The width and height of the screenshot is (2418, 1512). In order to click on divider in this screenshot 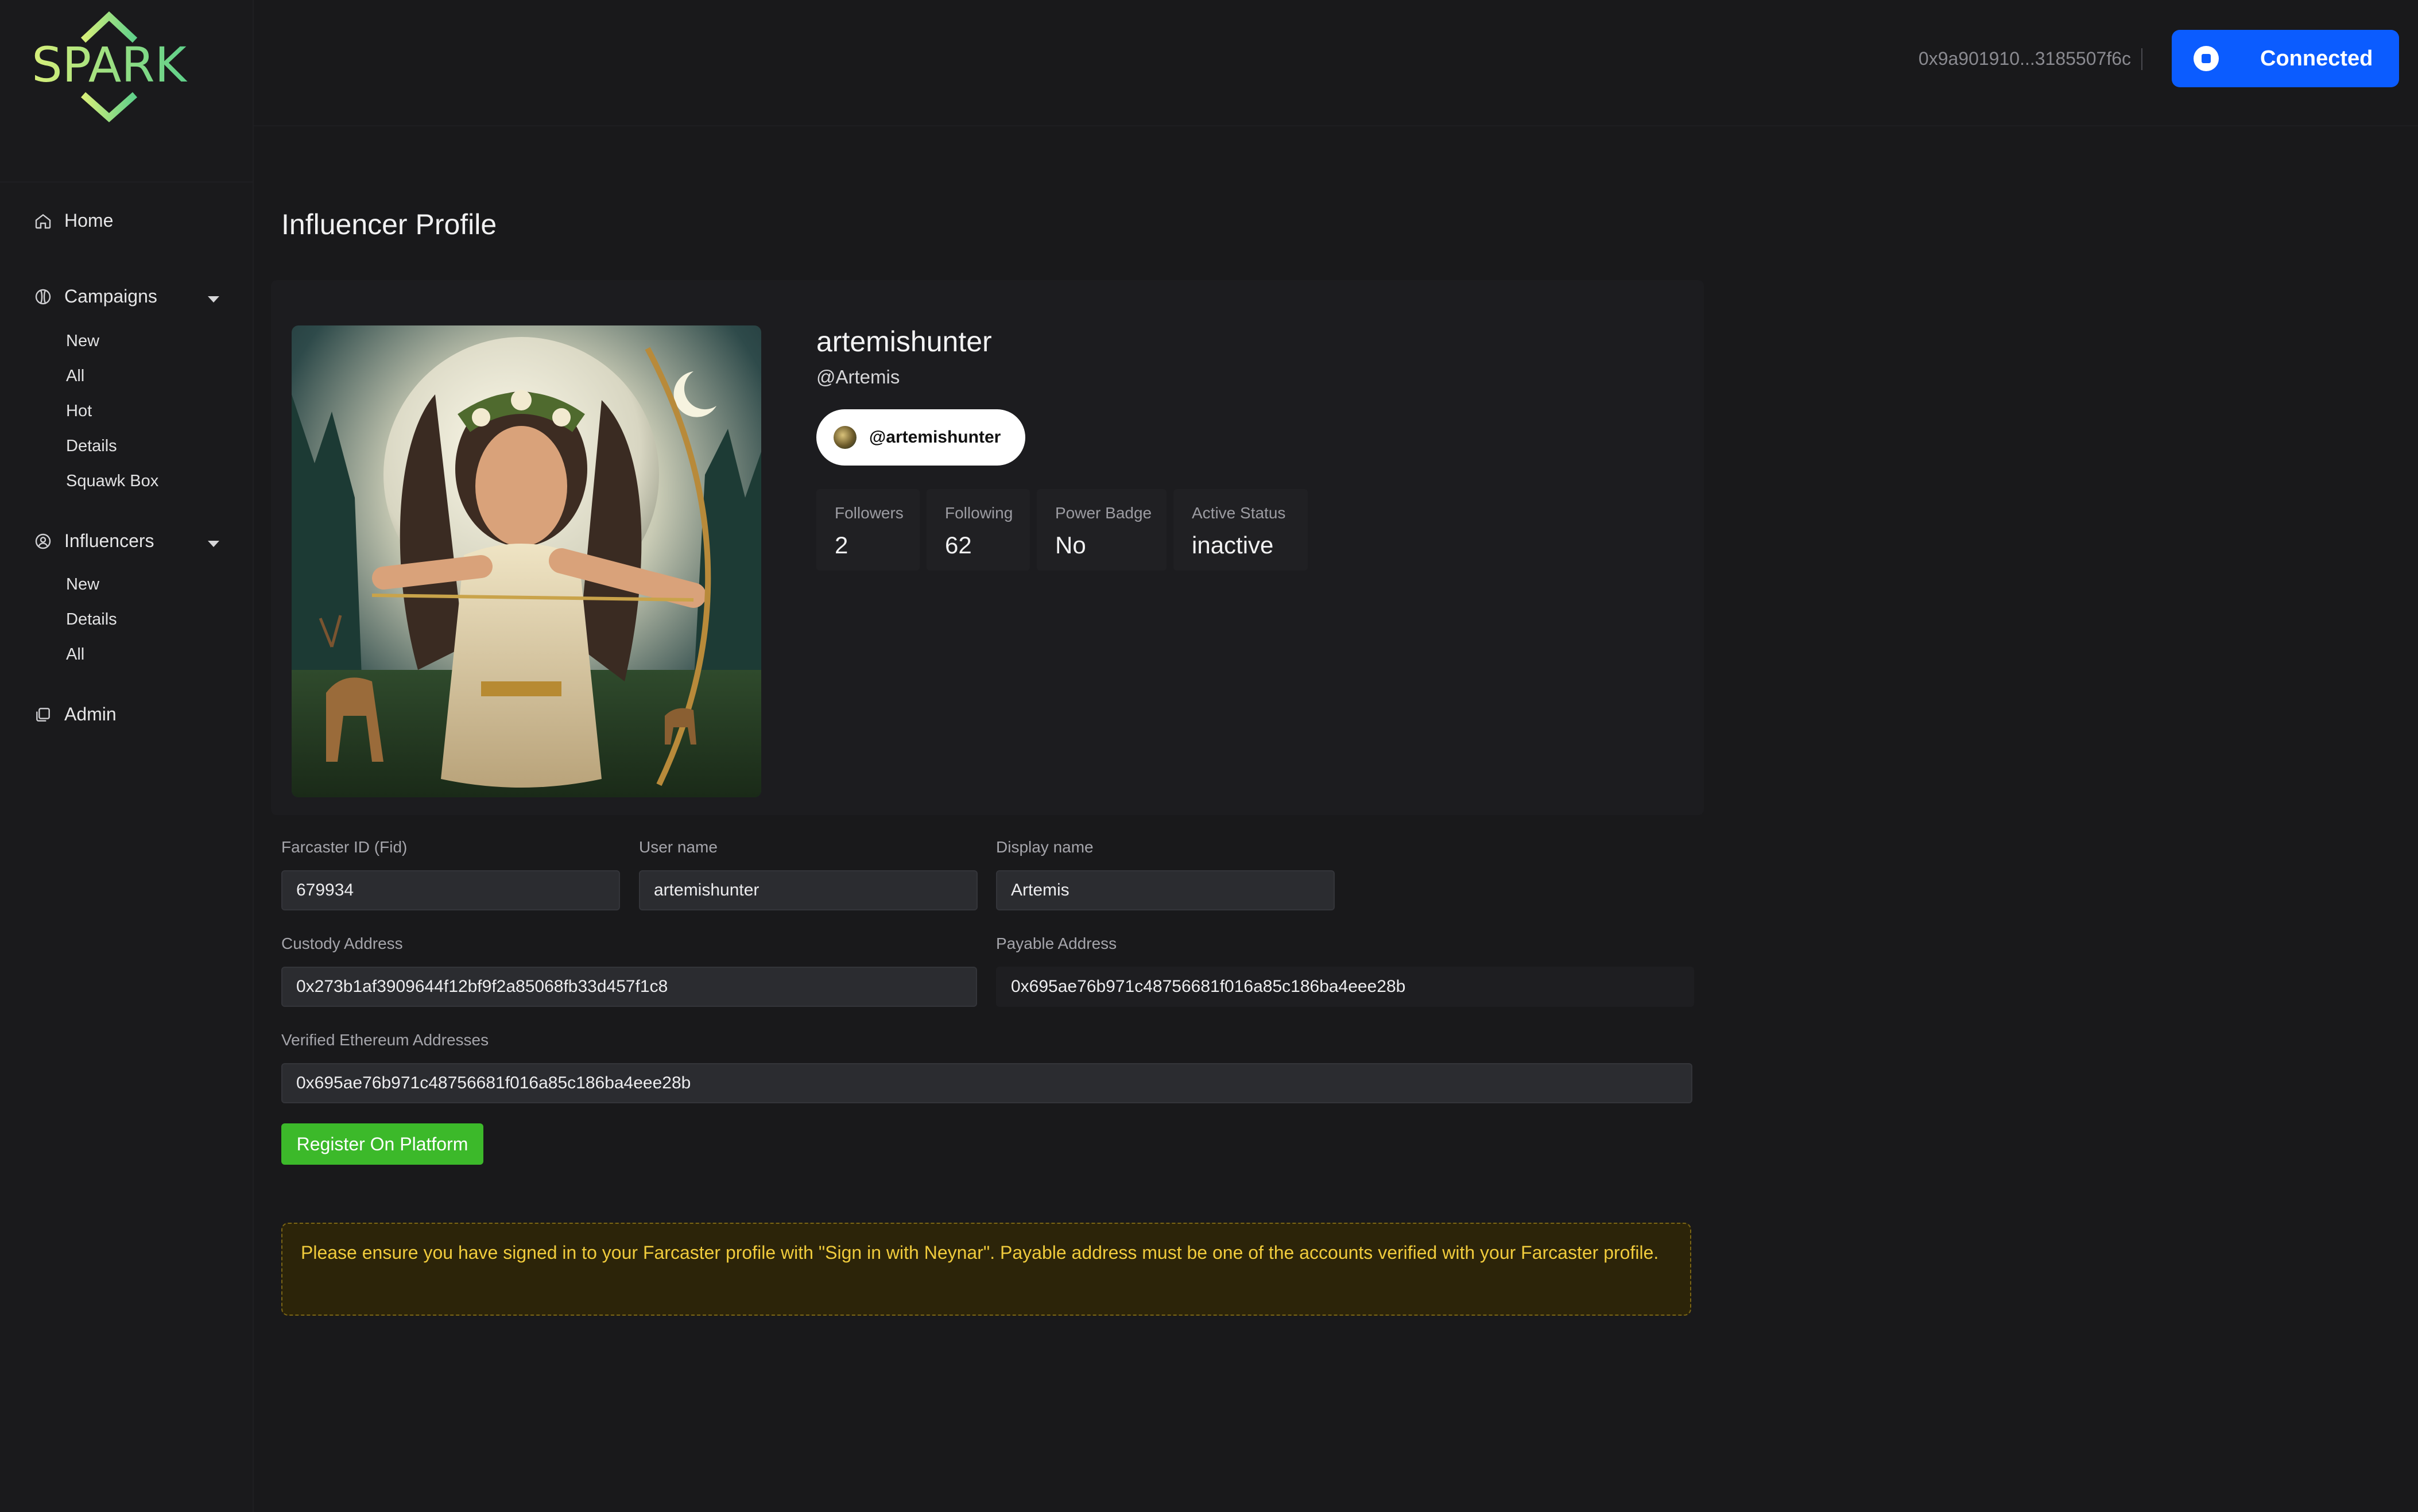, I will do `click(2141, 59)`.